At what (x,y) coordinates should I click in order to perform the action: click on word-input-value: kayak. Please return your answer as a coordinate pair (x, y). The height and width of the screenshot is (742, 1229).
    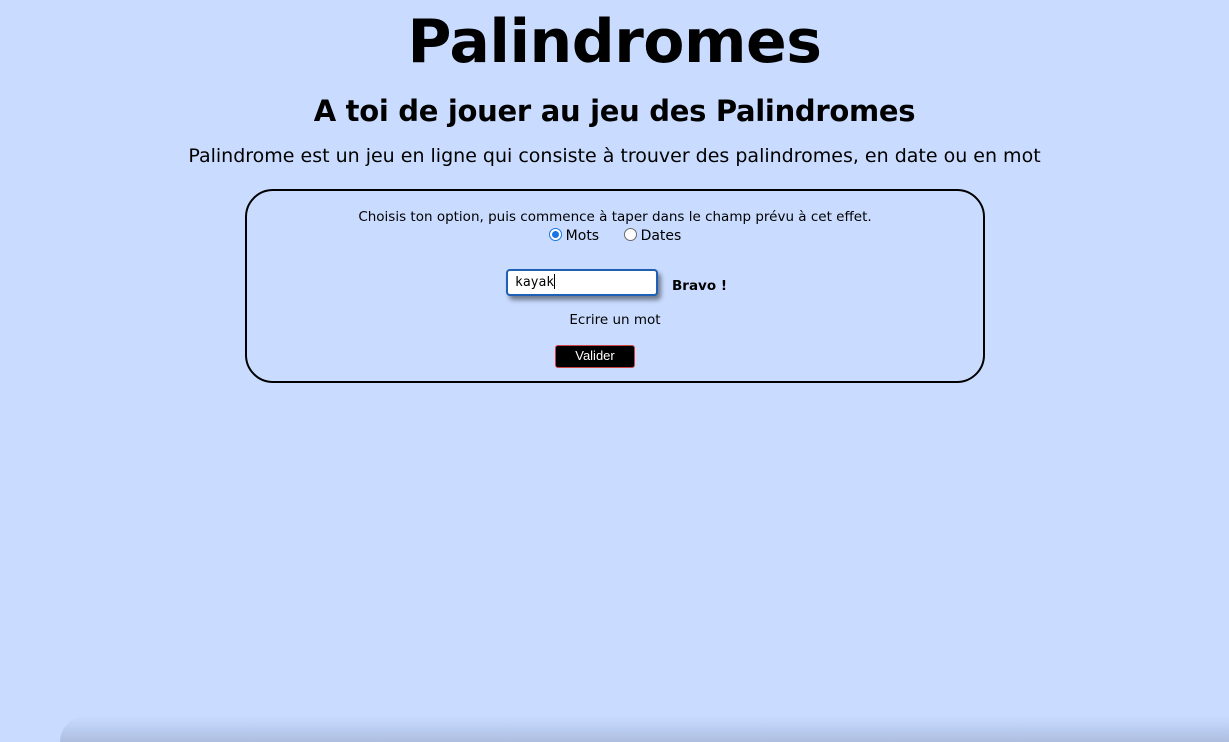
    Looking at the image, I should click on (535, 282).